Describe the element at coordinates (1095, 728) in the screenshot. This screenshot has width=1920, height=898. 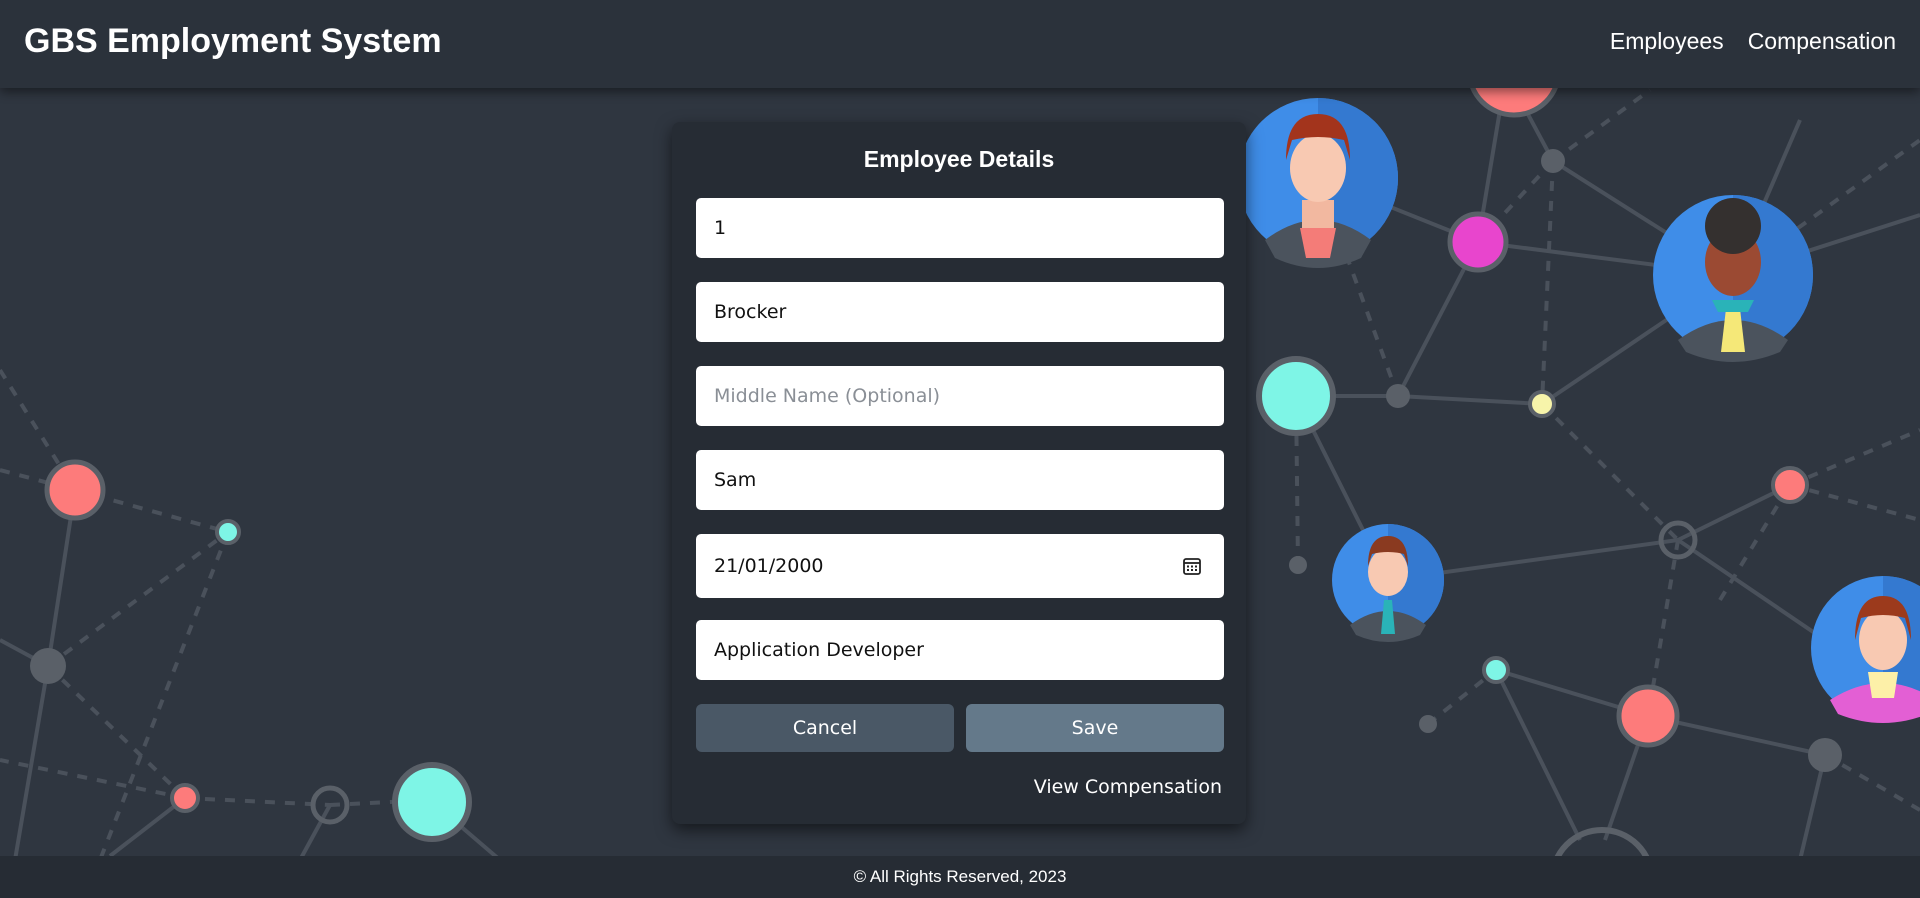
I see `save-button: Save` at that location.